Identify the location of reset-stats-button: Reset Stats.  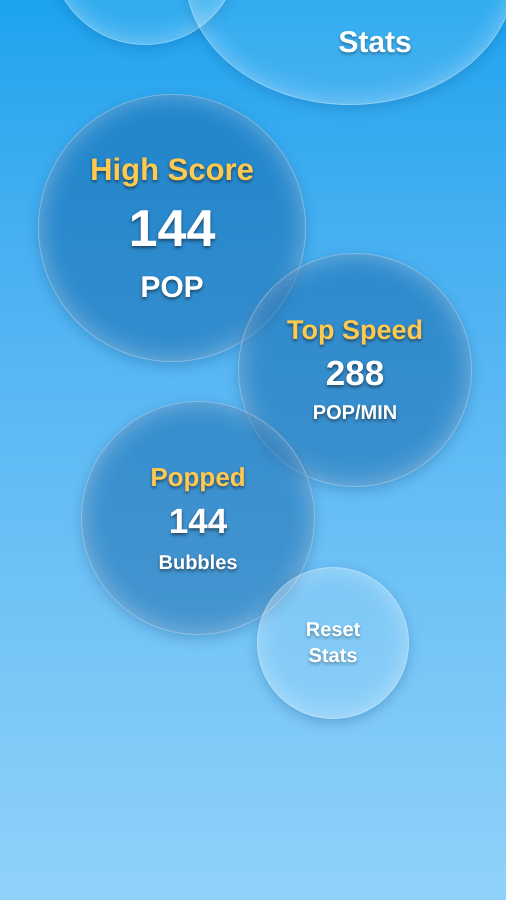
(333, 643).